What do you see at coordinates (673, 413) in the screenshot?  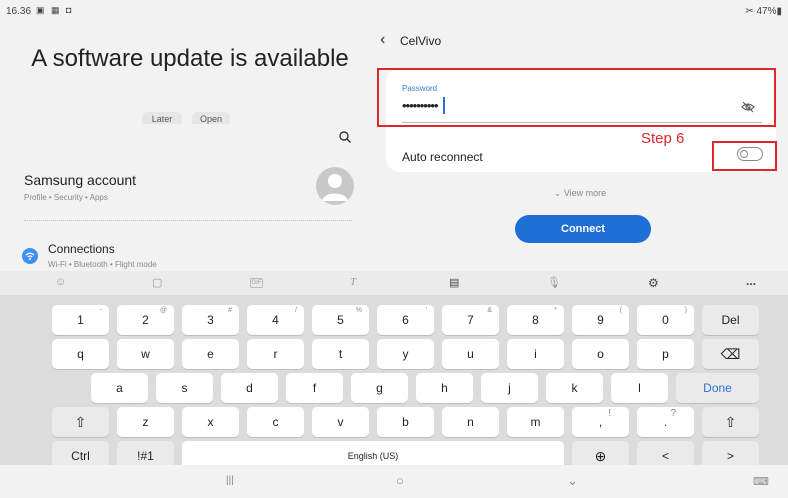 I see `key-period-alt: ?` at bounding box center [673, 413].